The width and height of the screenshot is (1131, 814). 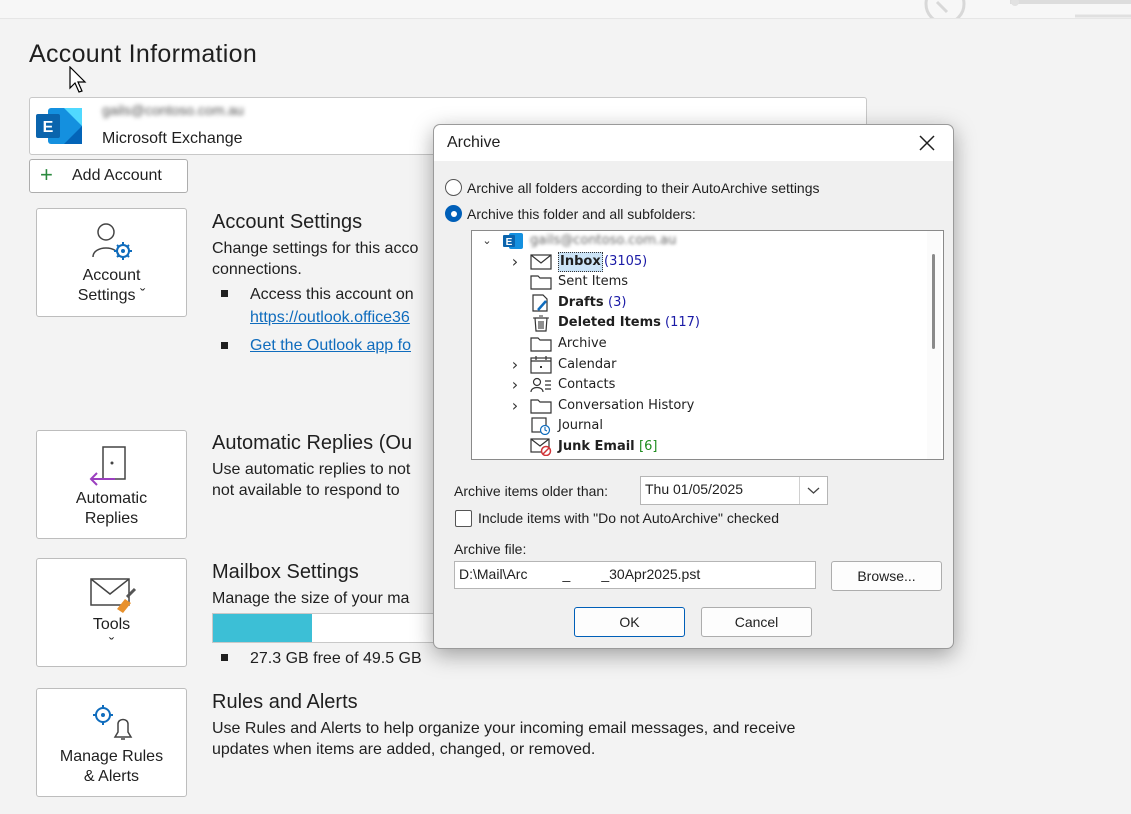 What do you see at coordinates (531, 491) in the screenshot?
I see `older-than-label: Archive items older than:` at bounding box center [531, 491].